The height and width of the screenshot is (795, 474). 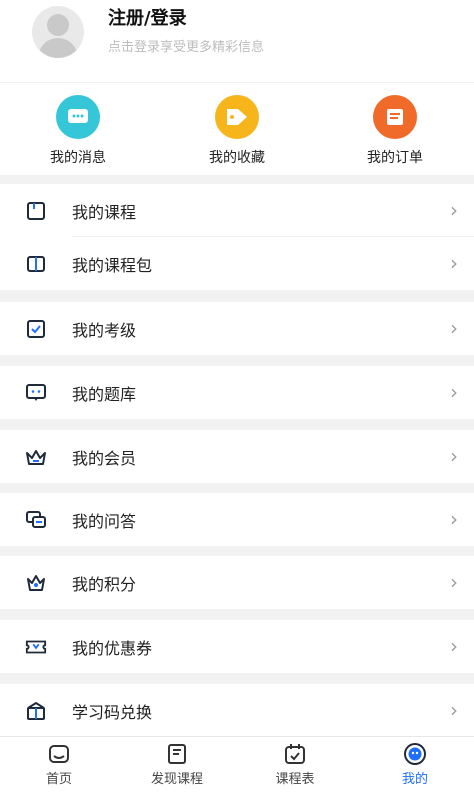 What do you see at coordinates (59, 754) in the screenshot?
I see `home-icon` at bounding box center [59, 754].